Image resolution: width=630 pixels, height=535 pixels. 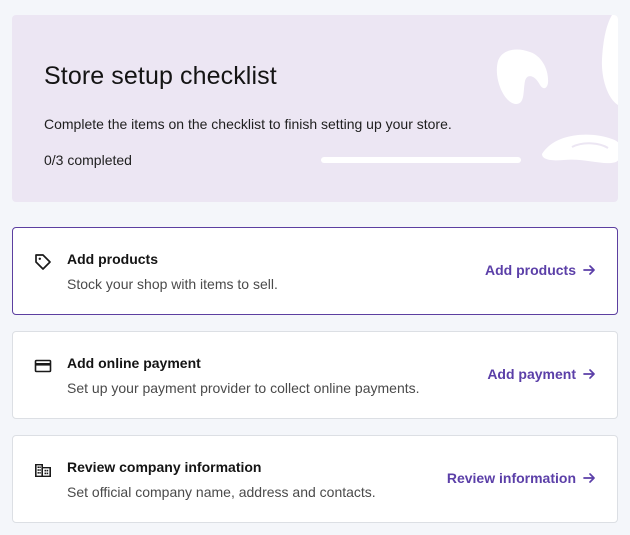 What do you see at coordinates (531, 374) in the screenshot?
I see `action-label: Add payment` at bounding box center [531, 374].